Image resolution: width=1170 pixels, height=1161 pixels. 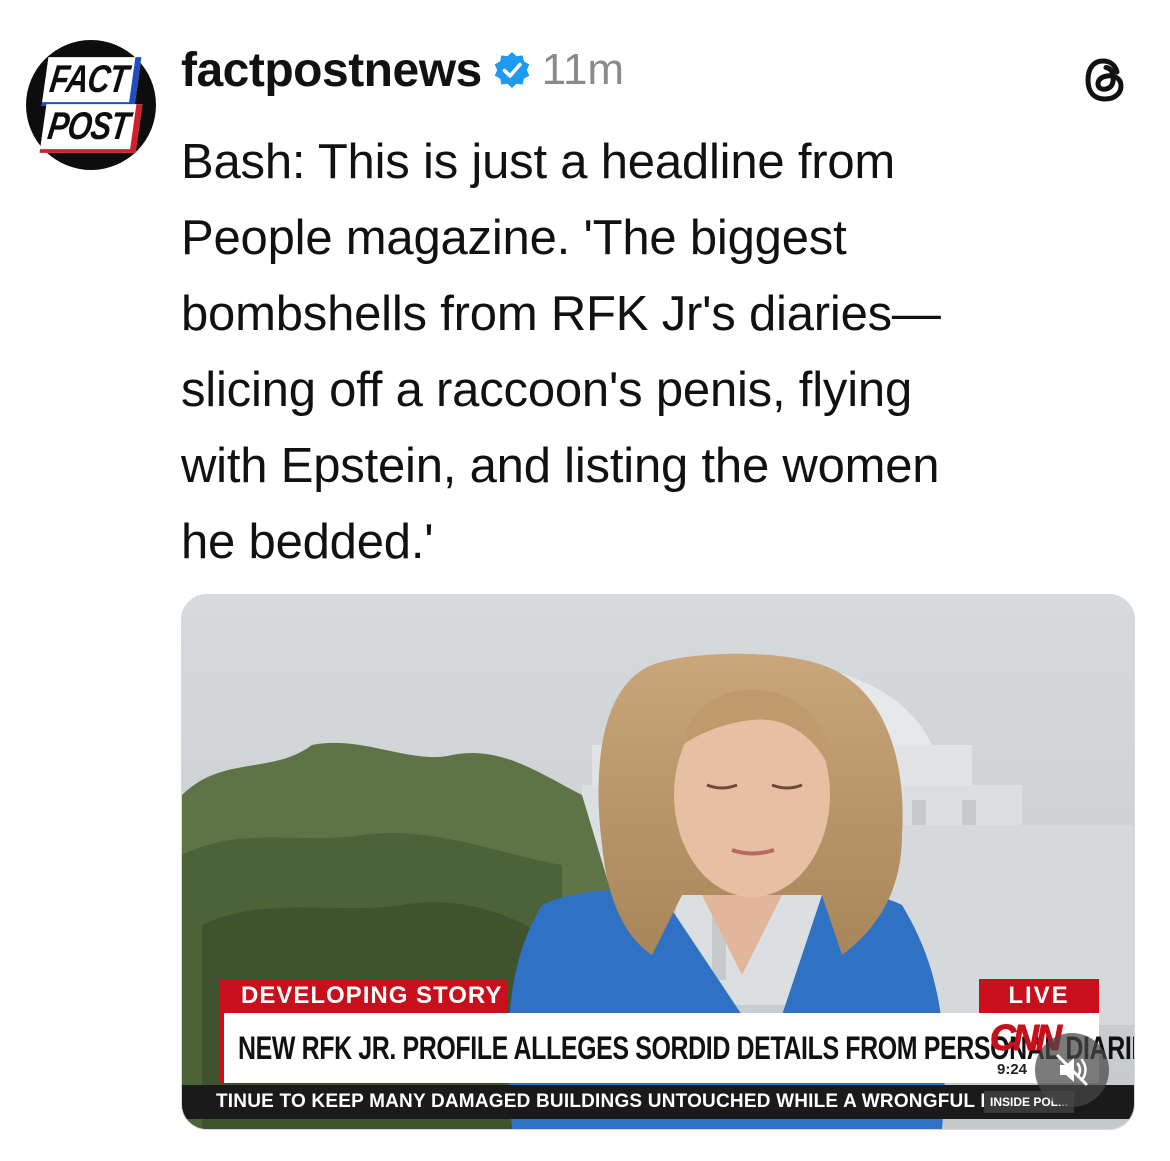 I want to click on live-badge: LIVE, so click(x=1039, y=996).